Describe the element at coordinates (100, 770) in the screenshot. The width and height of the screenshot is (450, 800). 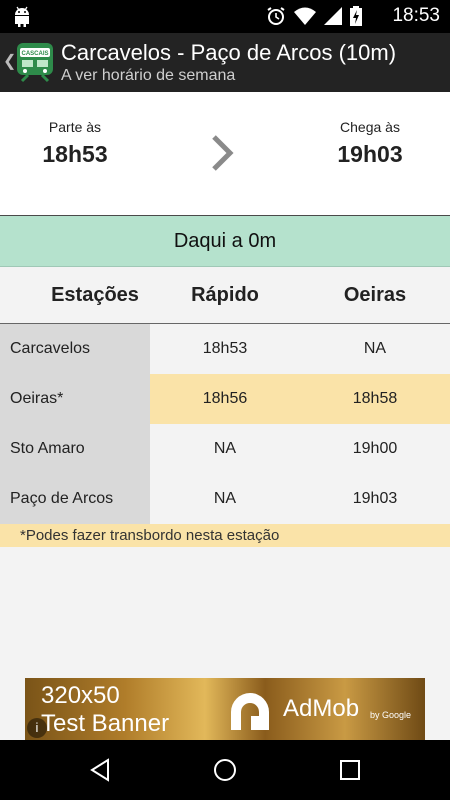
I see `back-icon` at that location.